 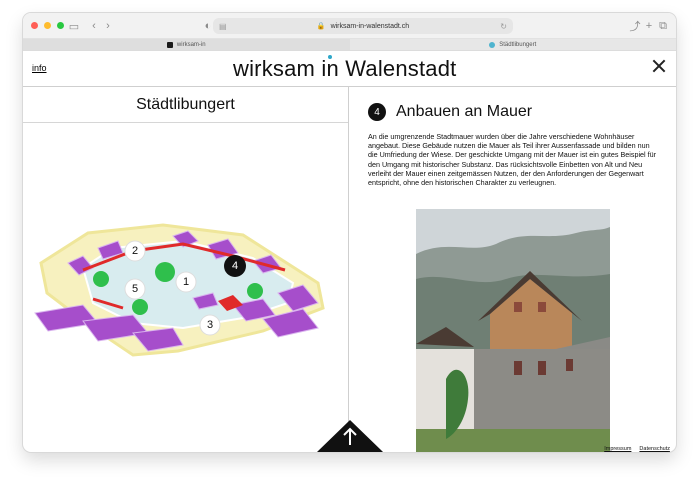 I want to click on detail-photo, so click(x=513, y=330).